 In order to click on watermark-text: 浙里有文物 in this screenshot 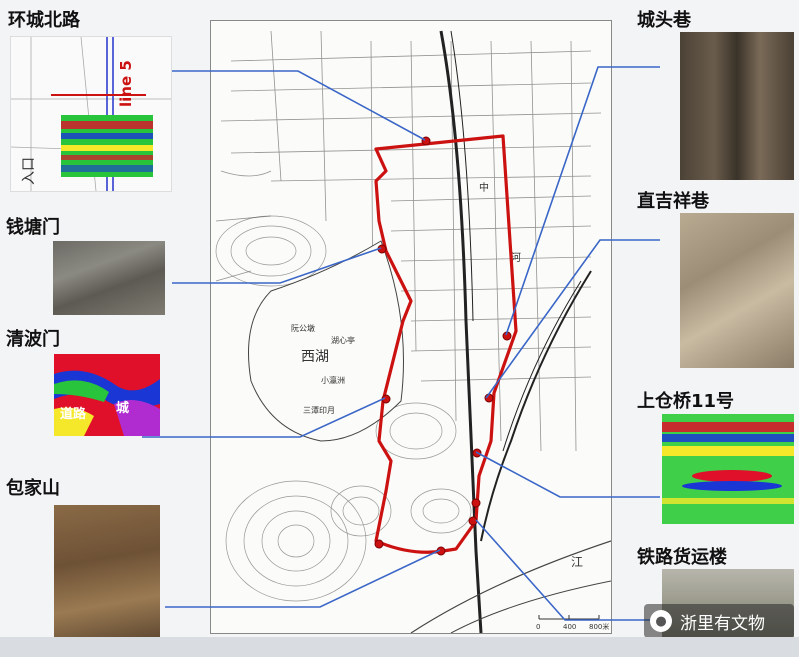, I will do `click(722, 623)`.